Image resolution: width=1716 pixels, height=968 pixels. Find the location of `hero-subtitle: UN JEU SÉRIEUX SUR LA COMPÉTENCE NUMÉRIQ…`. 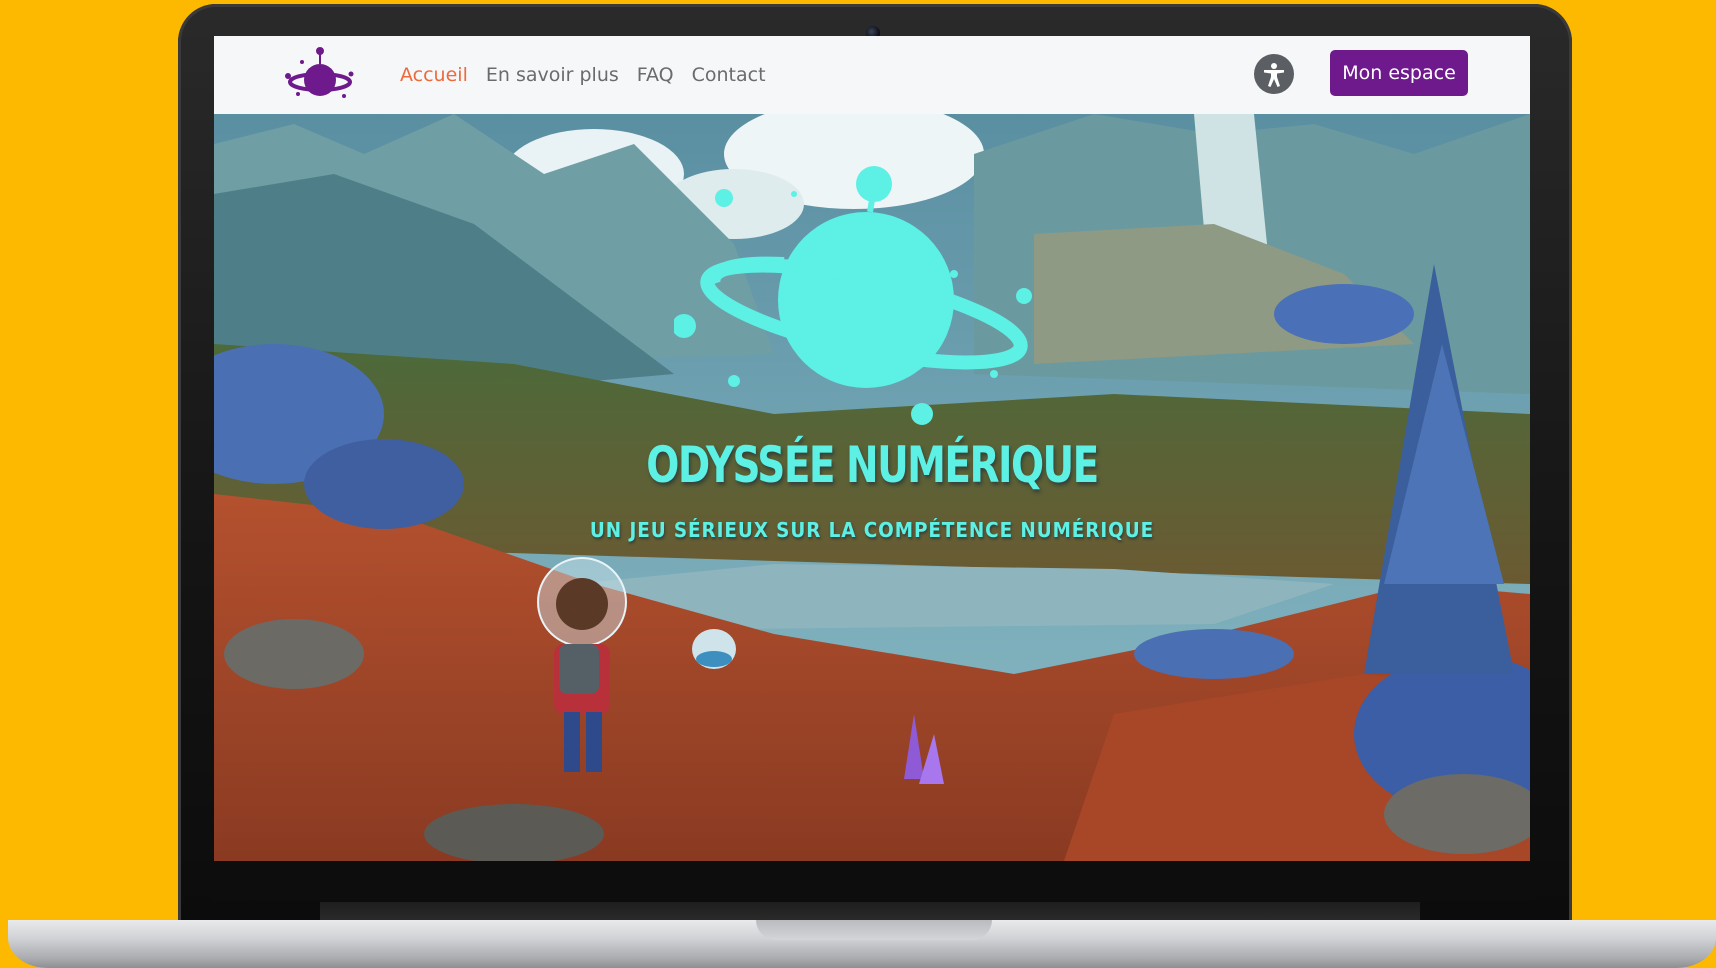

hero-subtitle: UN JEU SÉRIEUX SUR LA COMPÉTENCE NUMÉRIQ… is located at coordinates (872, 530).